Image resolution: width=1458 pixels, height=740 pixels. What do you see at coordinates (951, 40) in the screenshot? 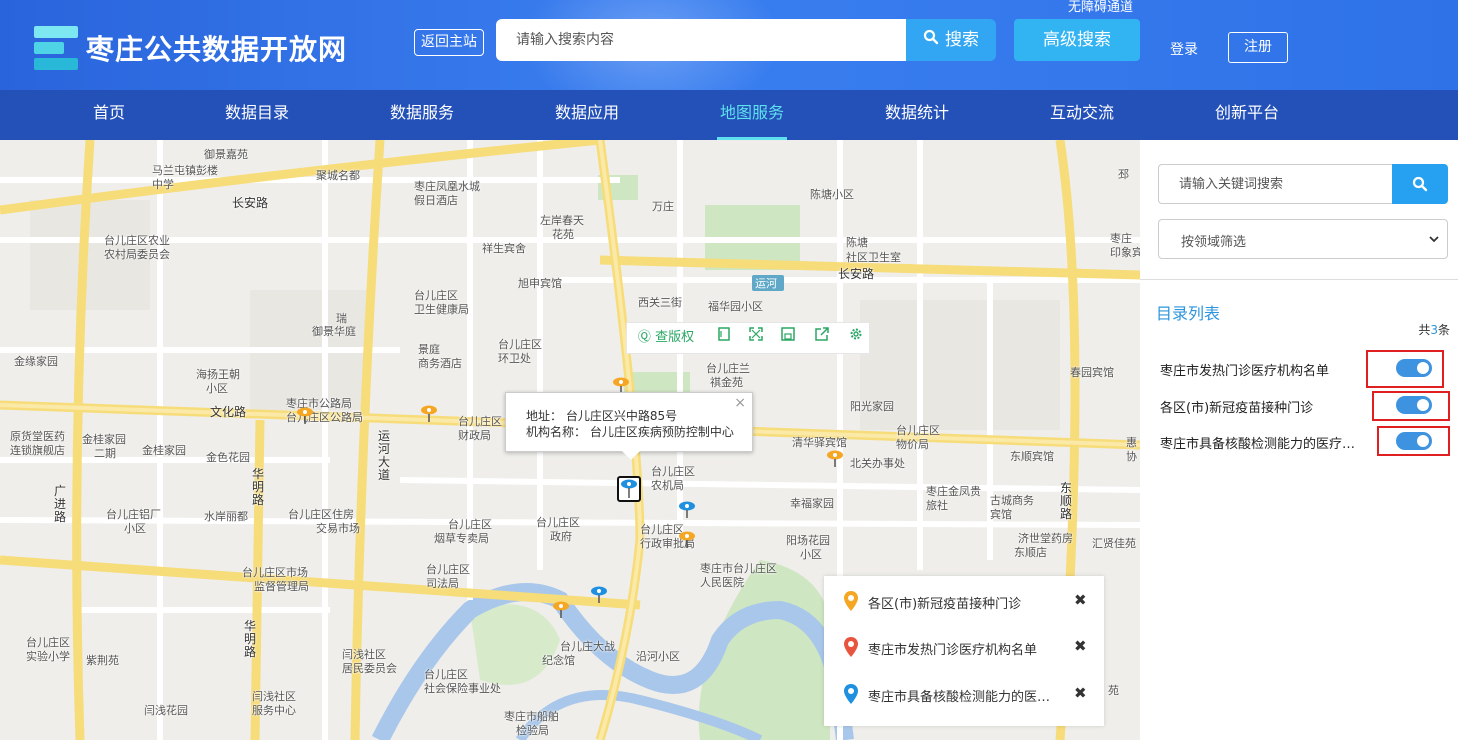
I see `search-button: 搜索` at bounding box center [951, 40].